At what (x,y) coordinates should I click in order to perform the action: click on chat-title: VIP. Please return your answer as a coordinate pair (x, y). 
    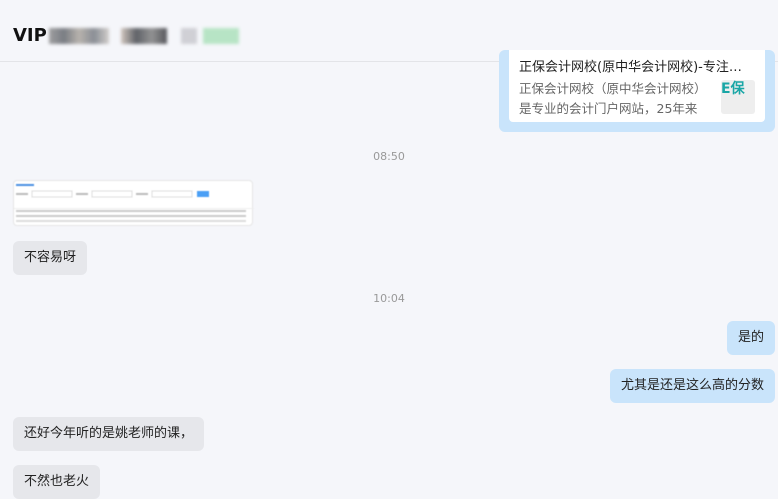
    Looking at the image, I should click on (126, 35).